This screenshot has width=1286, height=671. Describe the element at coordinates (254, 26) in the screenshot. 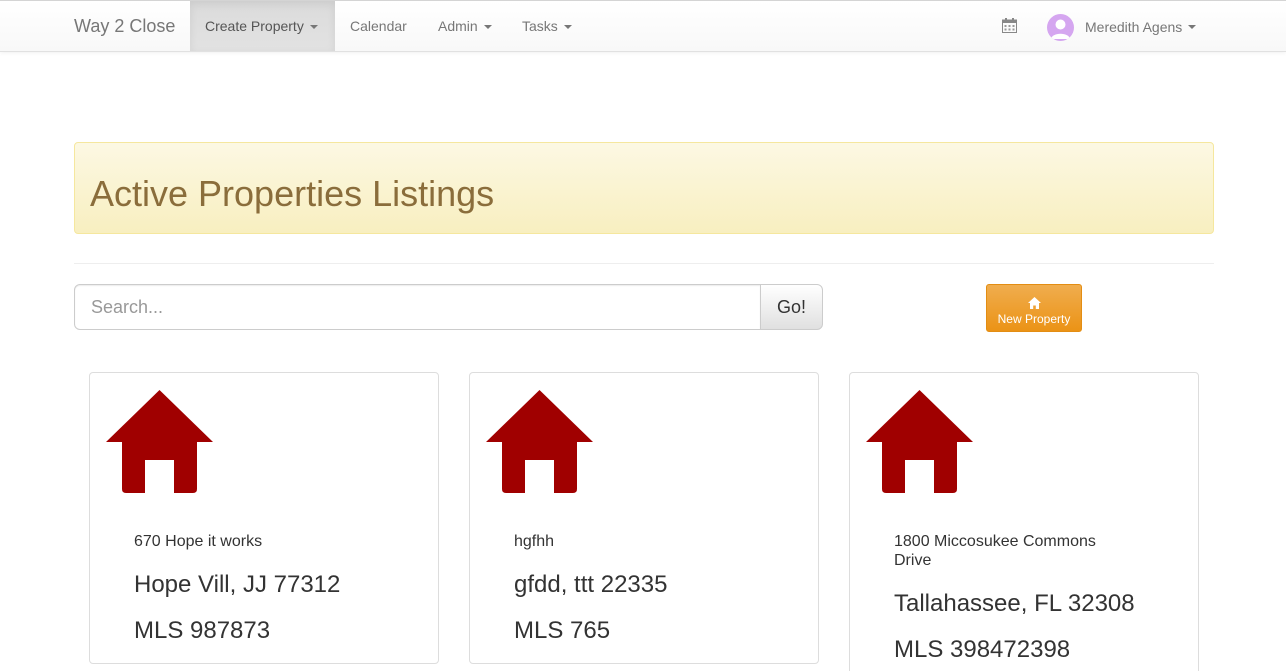

I see `nav-create-property-label: Create Property` at that location.